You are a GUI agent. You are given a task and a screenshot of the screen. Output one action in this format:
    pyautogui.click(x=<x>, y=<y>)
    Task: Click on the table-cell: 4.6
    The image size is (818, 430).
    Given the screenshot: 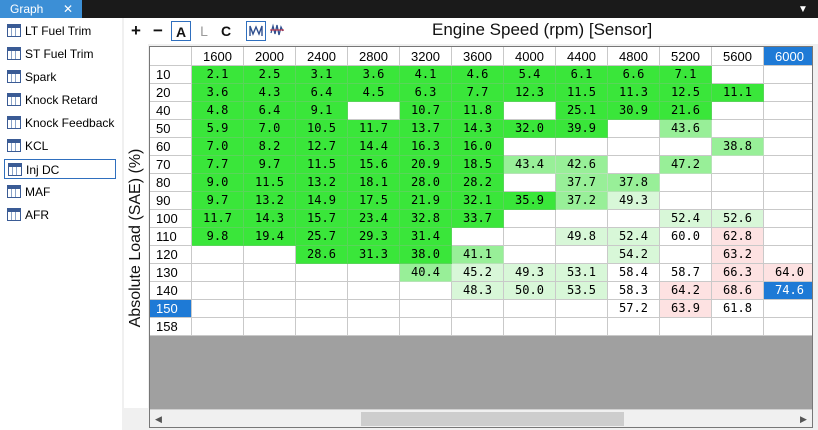 What is the action you would take?
    pyautogui.click(x=478, y=75)
    